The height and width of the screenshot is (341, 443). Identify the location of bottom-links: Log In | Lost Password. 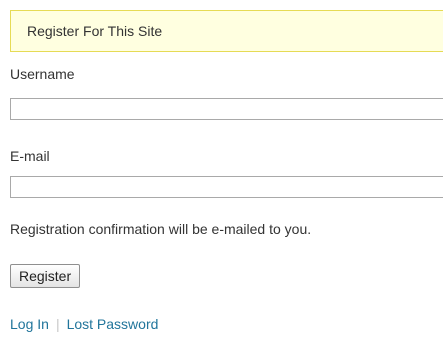
(84, 324).